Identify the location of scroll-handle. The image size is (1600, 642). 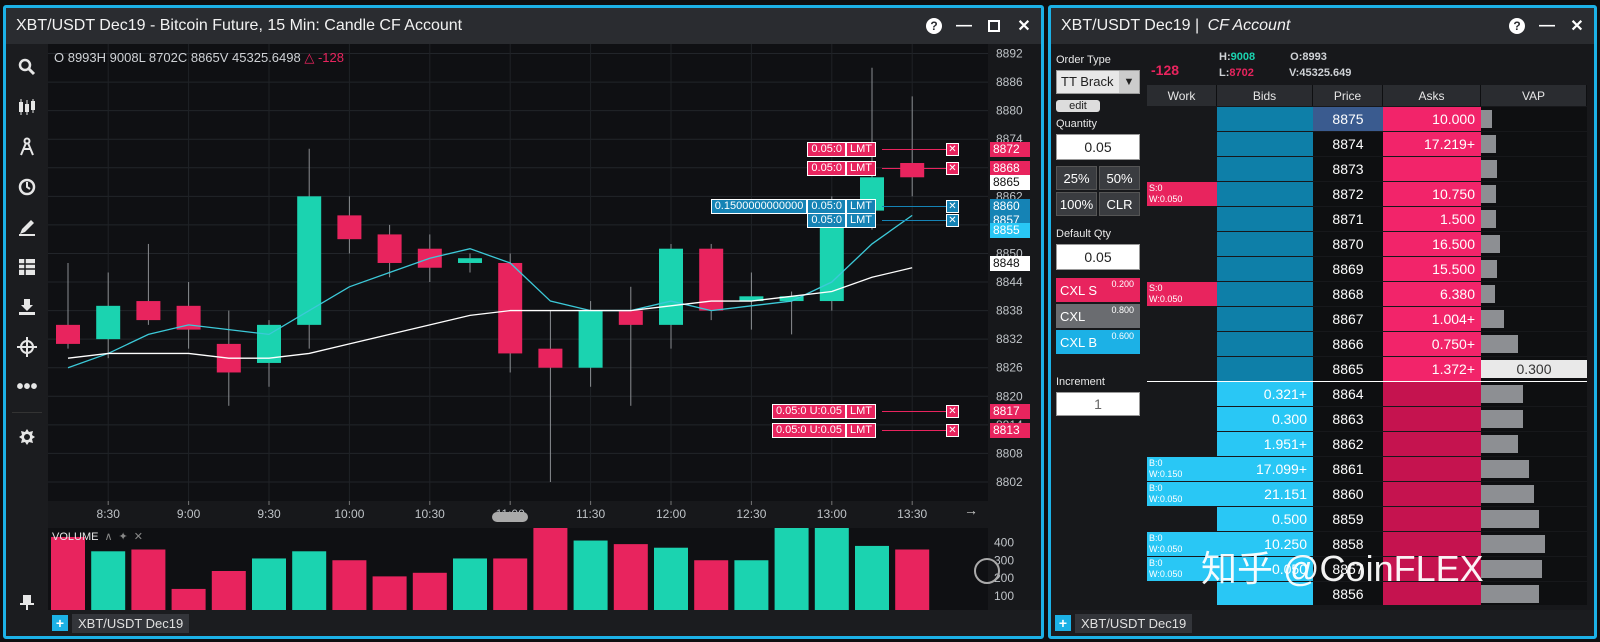
(510, 517).